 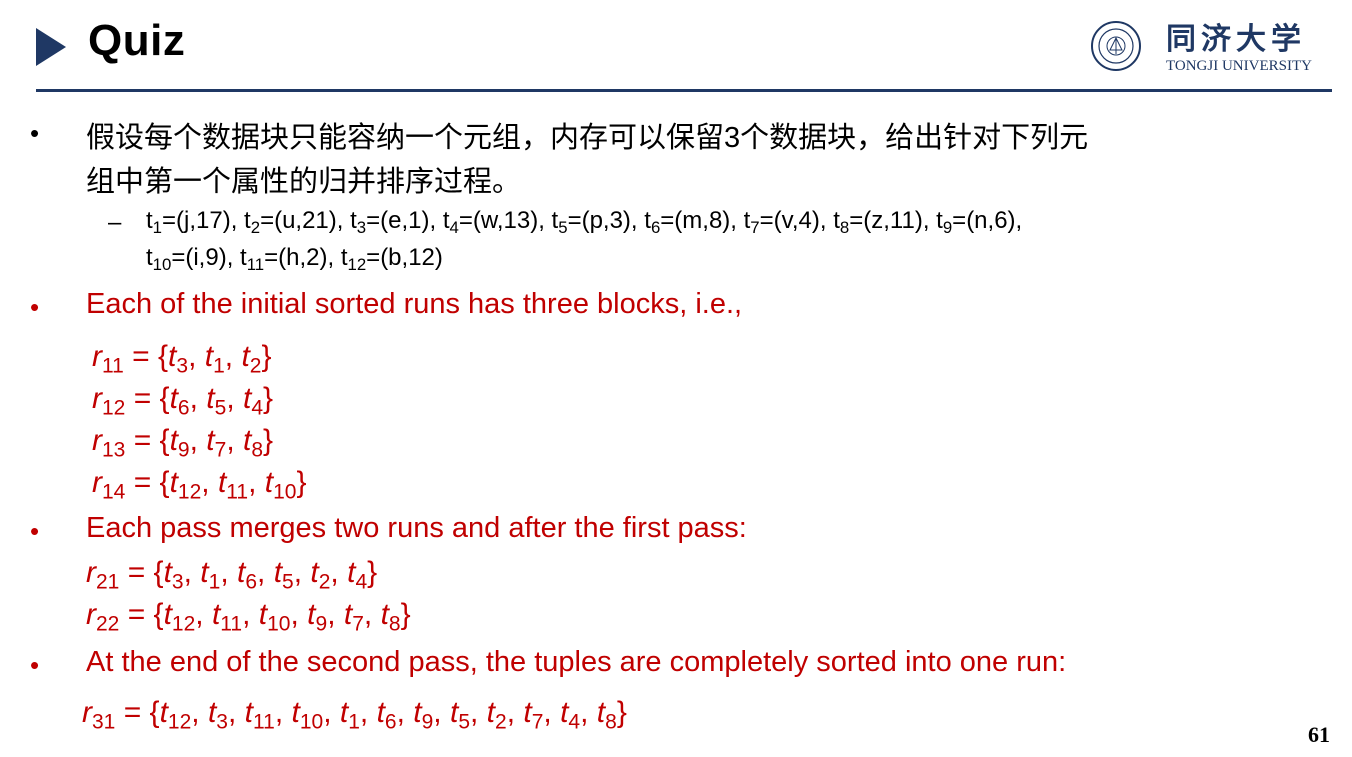 I want to click on run-r12: r12 = {t6, t5, t4}, so click(x=183, y=401).